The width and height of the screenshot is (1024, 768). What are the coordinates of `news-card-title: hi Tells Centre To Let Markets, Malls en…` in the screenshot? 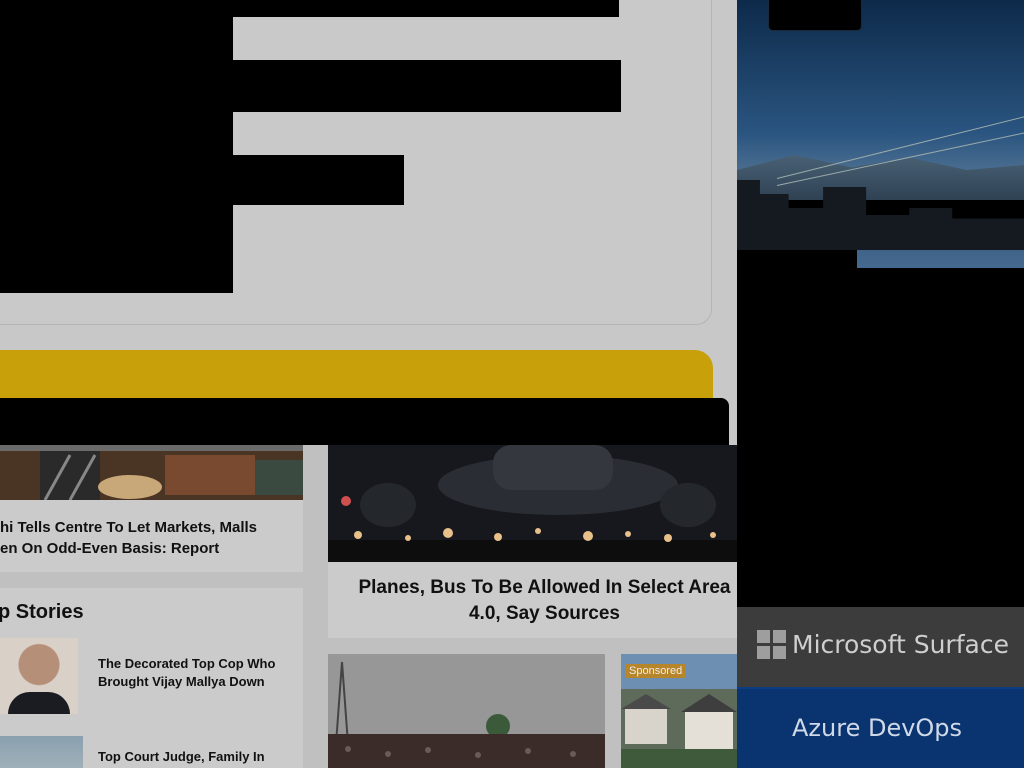 It's located at (129, 538).